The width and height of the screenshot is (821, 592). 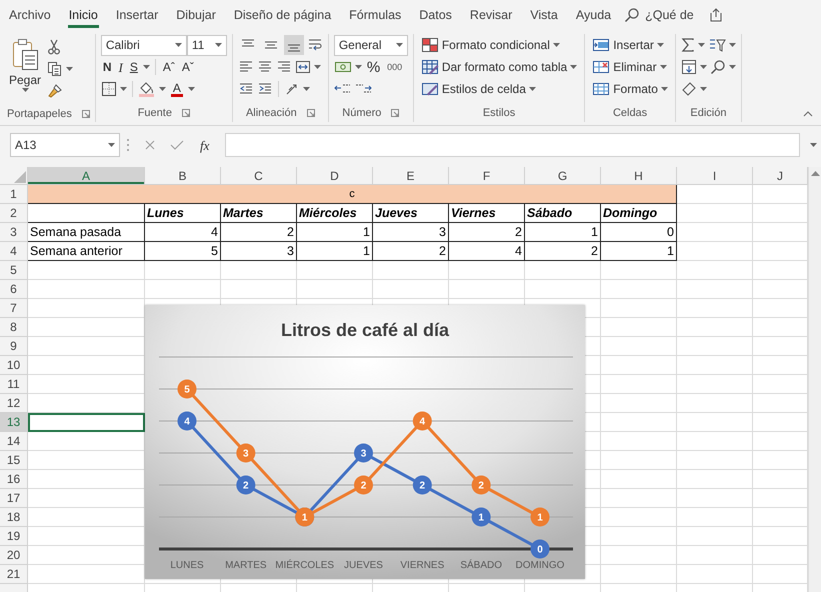 What do you see at coordinates (490, 45) in the screenshot?
I see `ribbon-command: Formato condicional` at bounding box center [490, 45].